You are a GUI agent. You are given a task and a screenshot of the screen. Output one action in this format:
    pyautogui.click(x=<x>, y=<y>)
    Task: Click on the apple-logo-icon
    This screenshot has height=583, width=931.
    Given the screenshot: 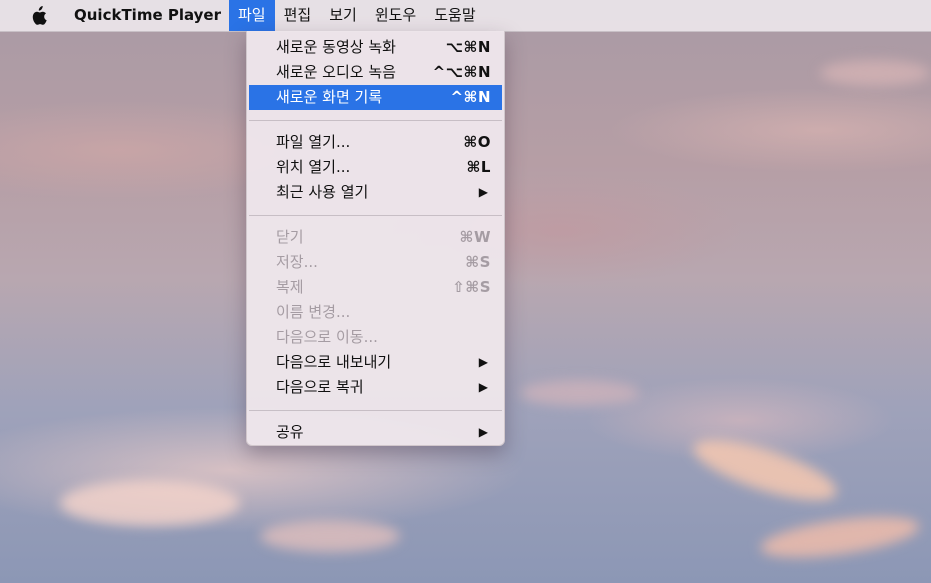 What is the action you would take?
    pyautogui.click(x=38, y=16)
    